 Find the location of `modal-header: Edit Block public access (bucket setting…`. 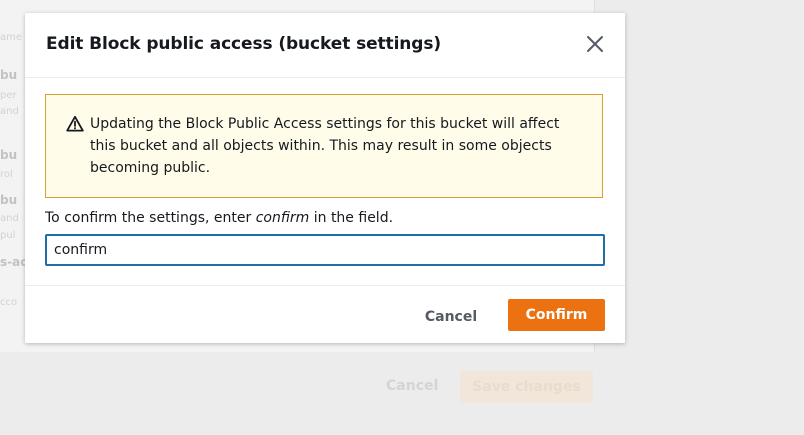

modal-header: Edit Block public access (bucket setting… is located at coordinates (325, 45).